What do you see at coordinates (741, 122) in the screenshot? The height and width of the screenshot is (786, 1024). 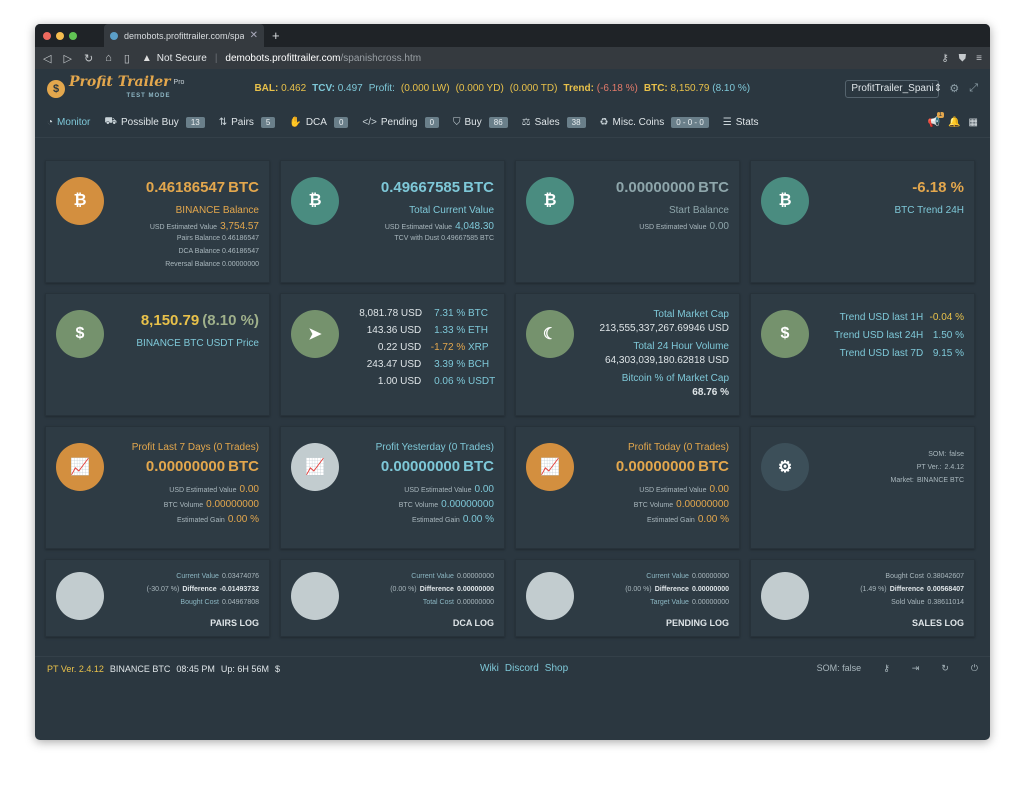 I see `nav-stats: ☰ Stats` at bounding box center [741, 122].